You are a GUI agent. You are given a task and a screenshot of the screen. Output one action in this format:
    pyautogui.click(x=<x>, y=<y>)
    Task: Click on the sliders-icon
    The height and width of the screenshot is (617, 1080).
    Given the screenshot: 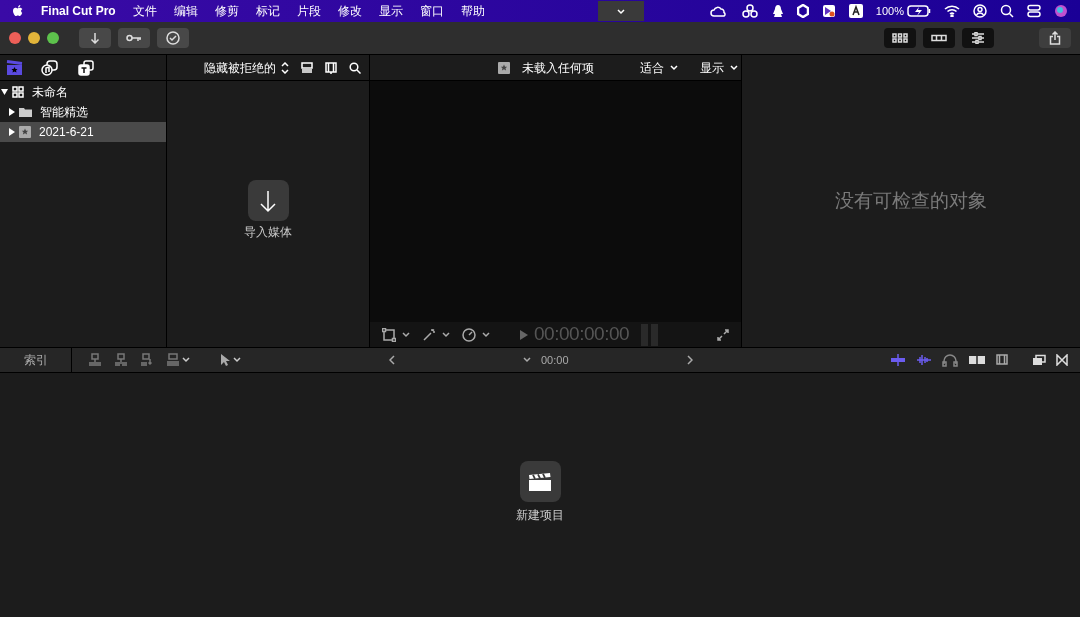 What is the action you would take?
    pyautogui.click(x=978, y=38)
    